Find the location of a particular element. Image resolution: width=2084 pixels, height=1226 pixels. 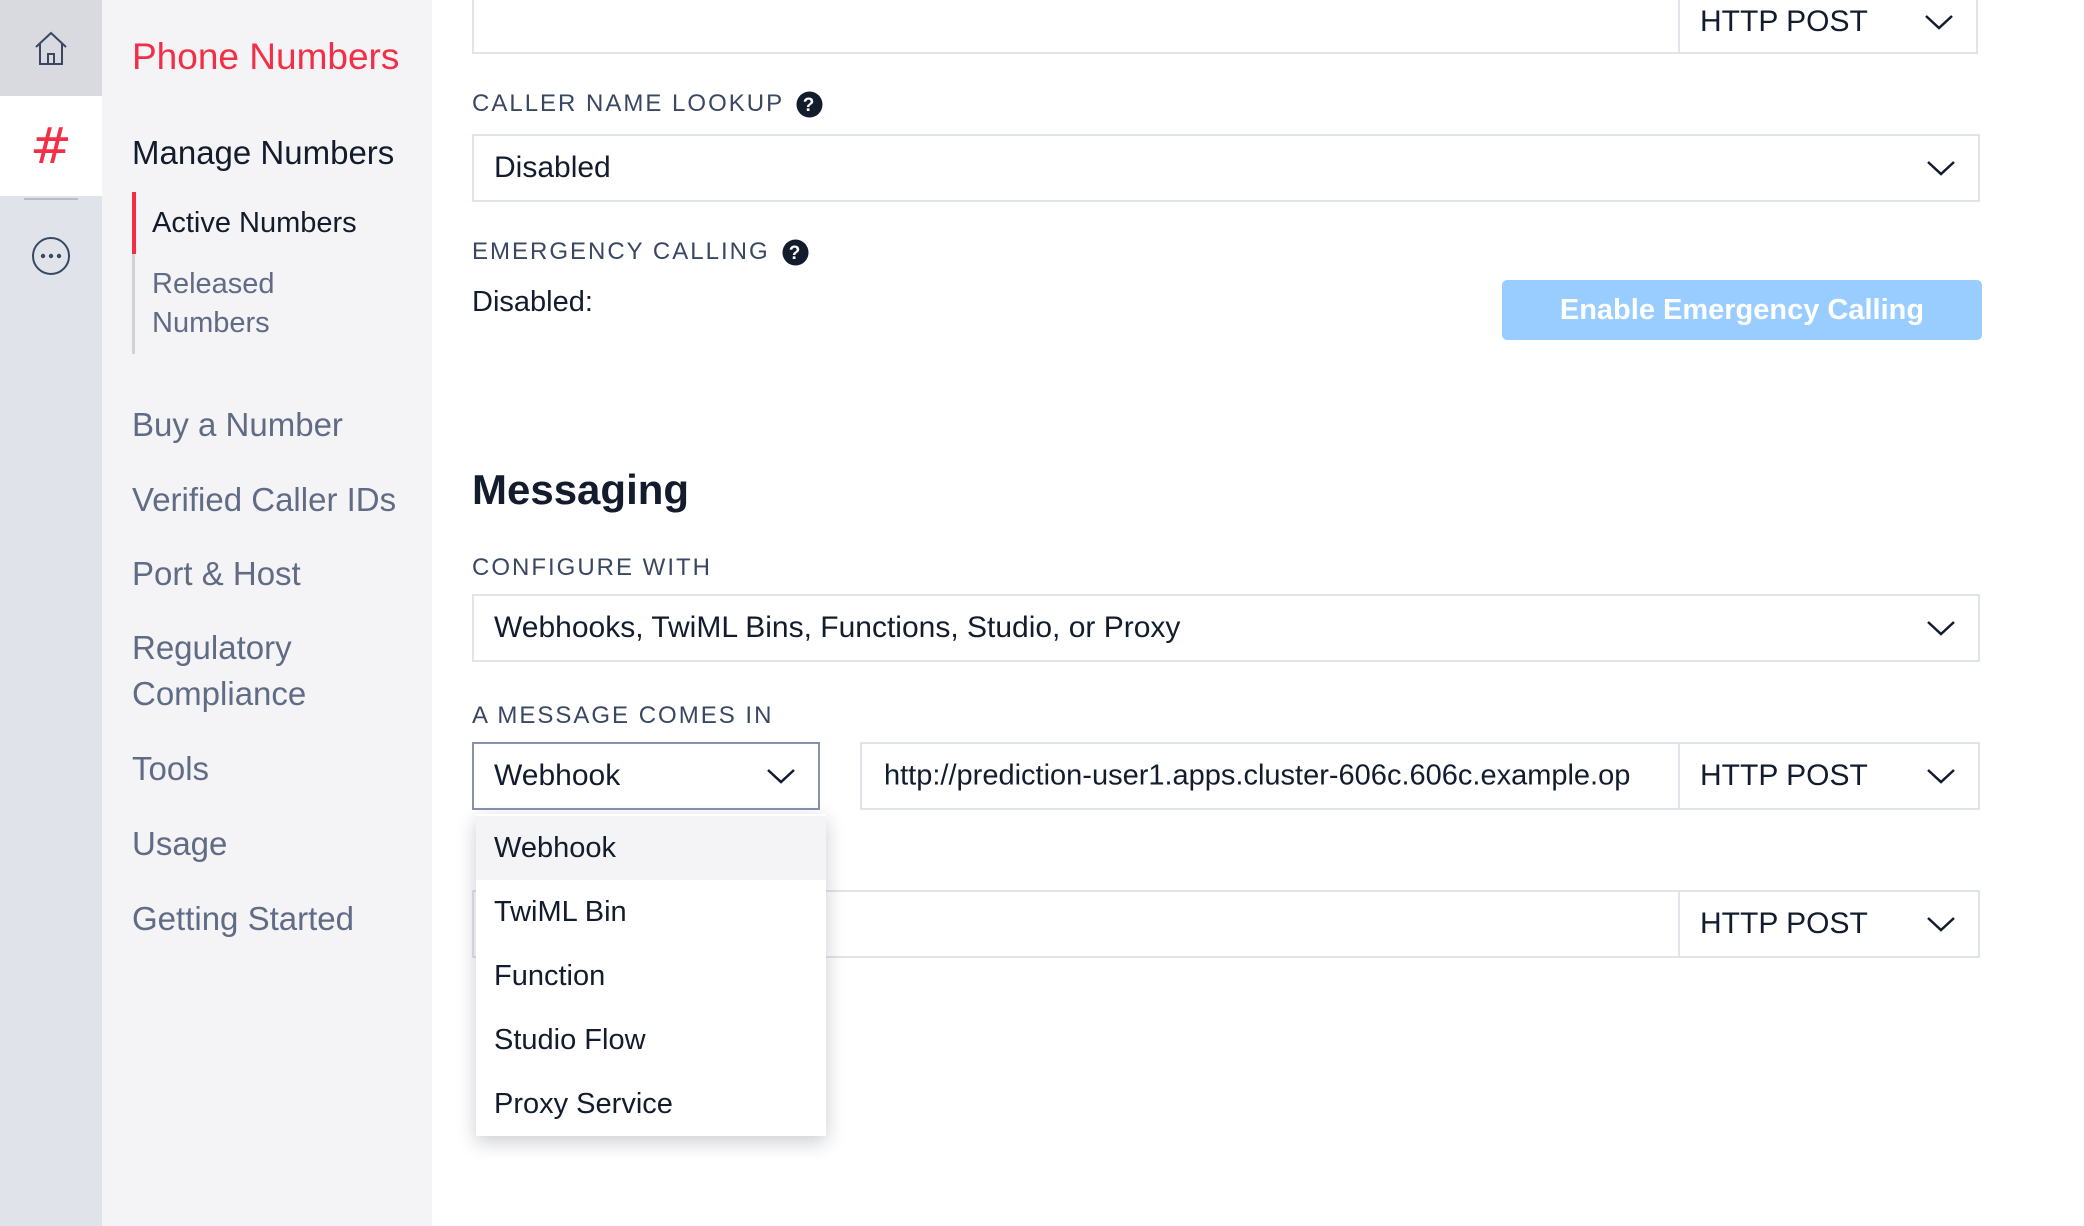

more-icon is located at coordinates (51, 256).